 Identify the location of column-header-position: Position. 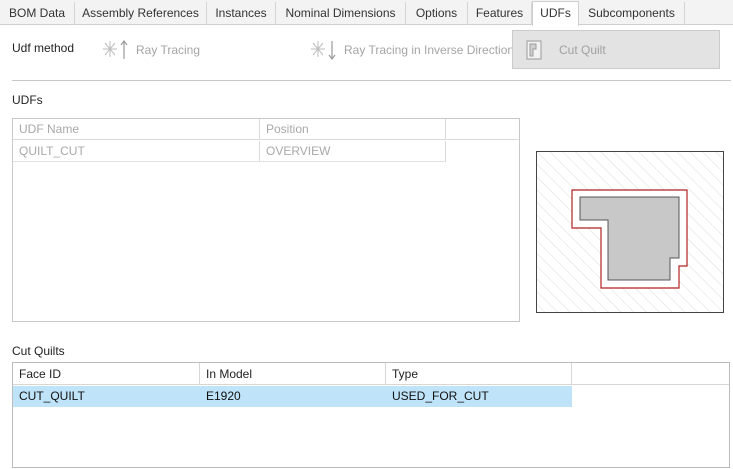
(353, 129).